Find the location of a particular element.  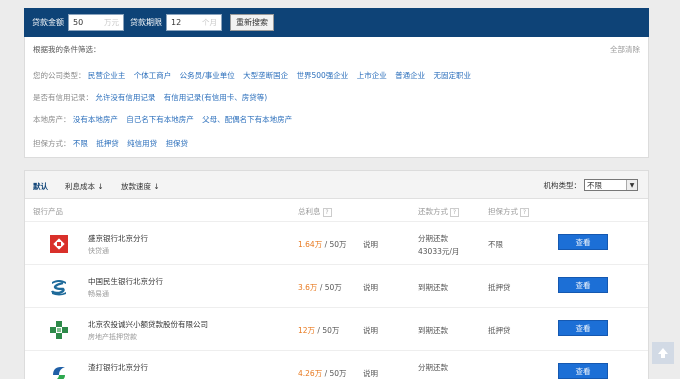

institution-type-label: 机构类型： is located at coordinates (562, 185).